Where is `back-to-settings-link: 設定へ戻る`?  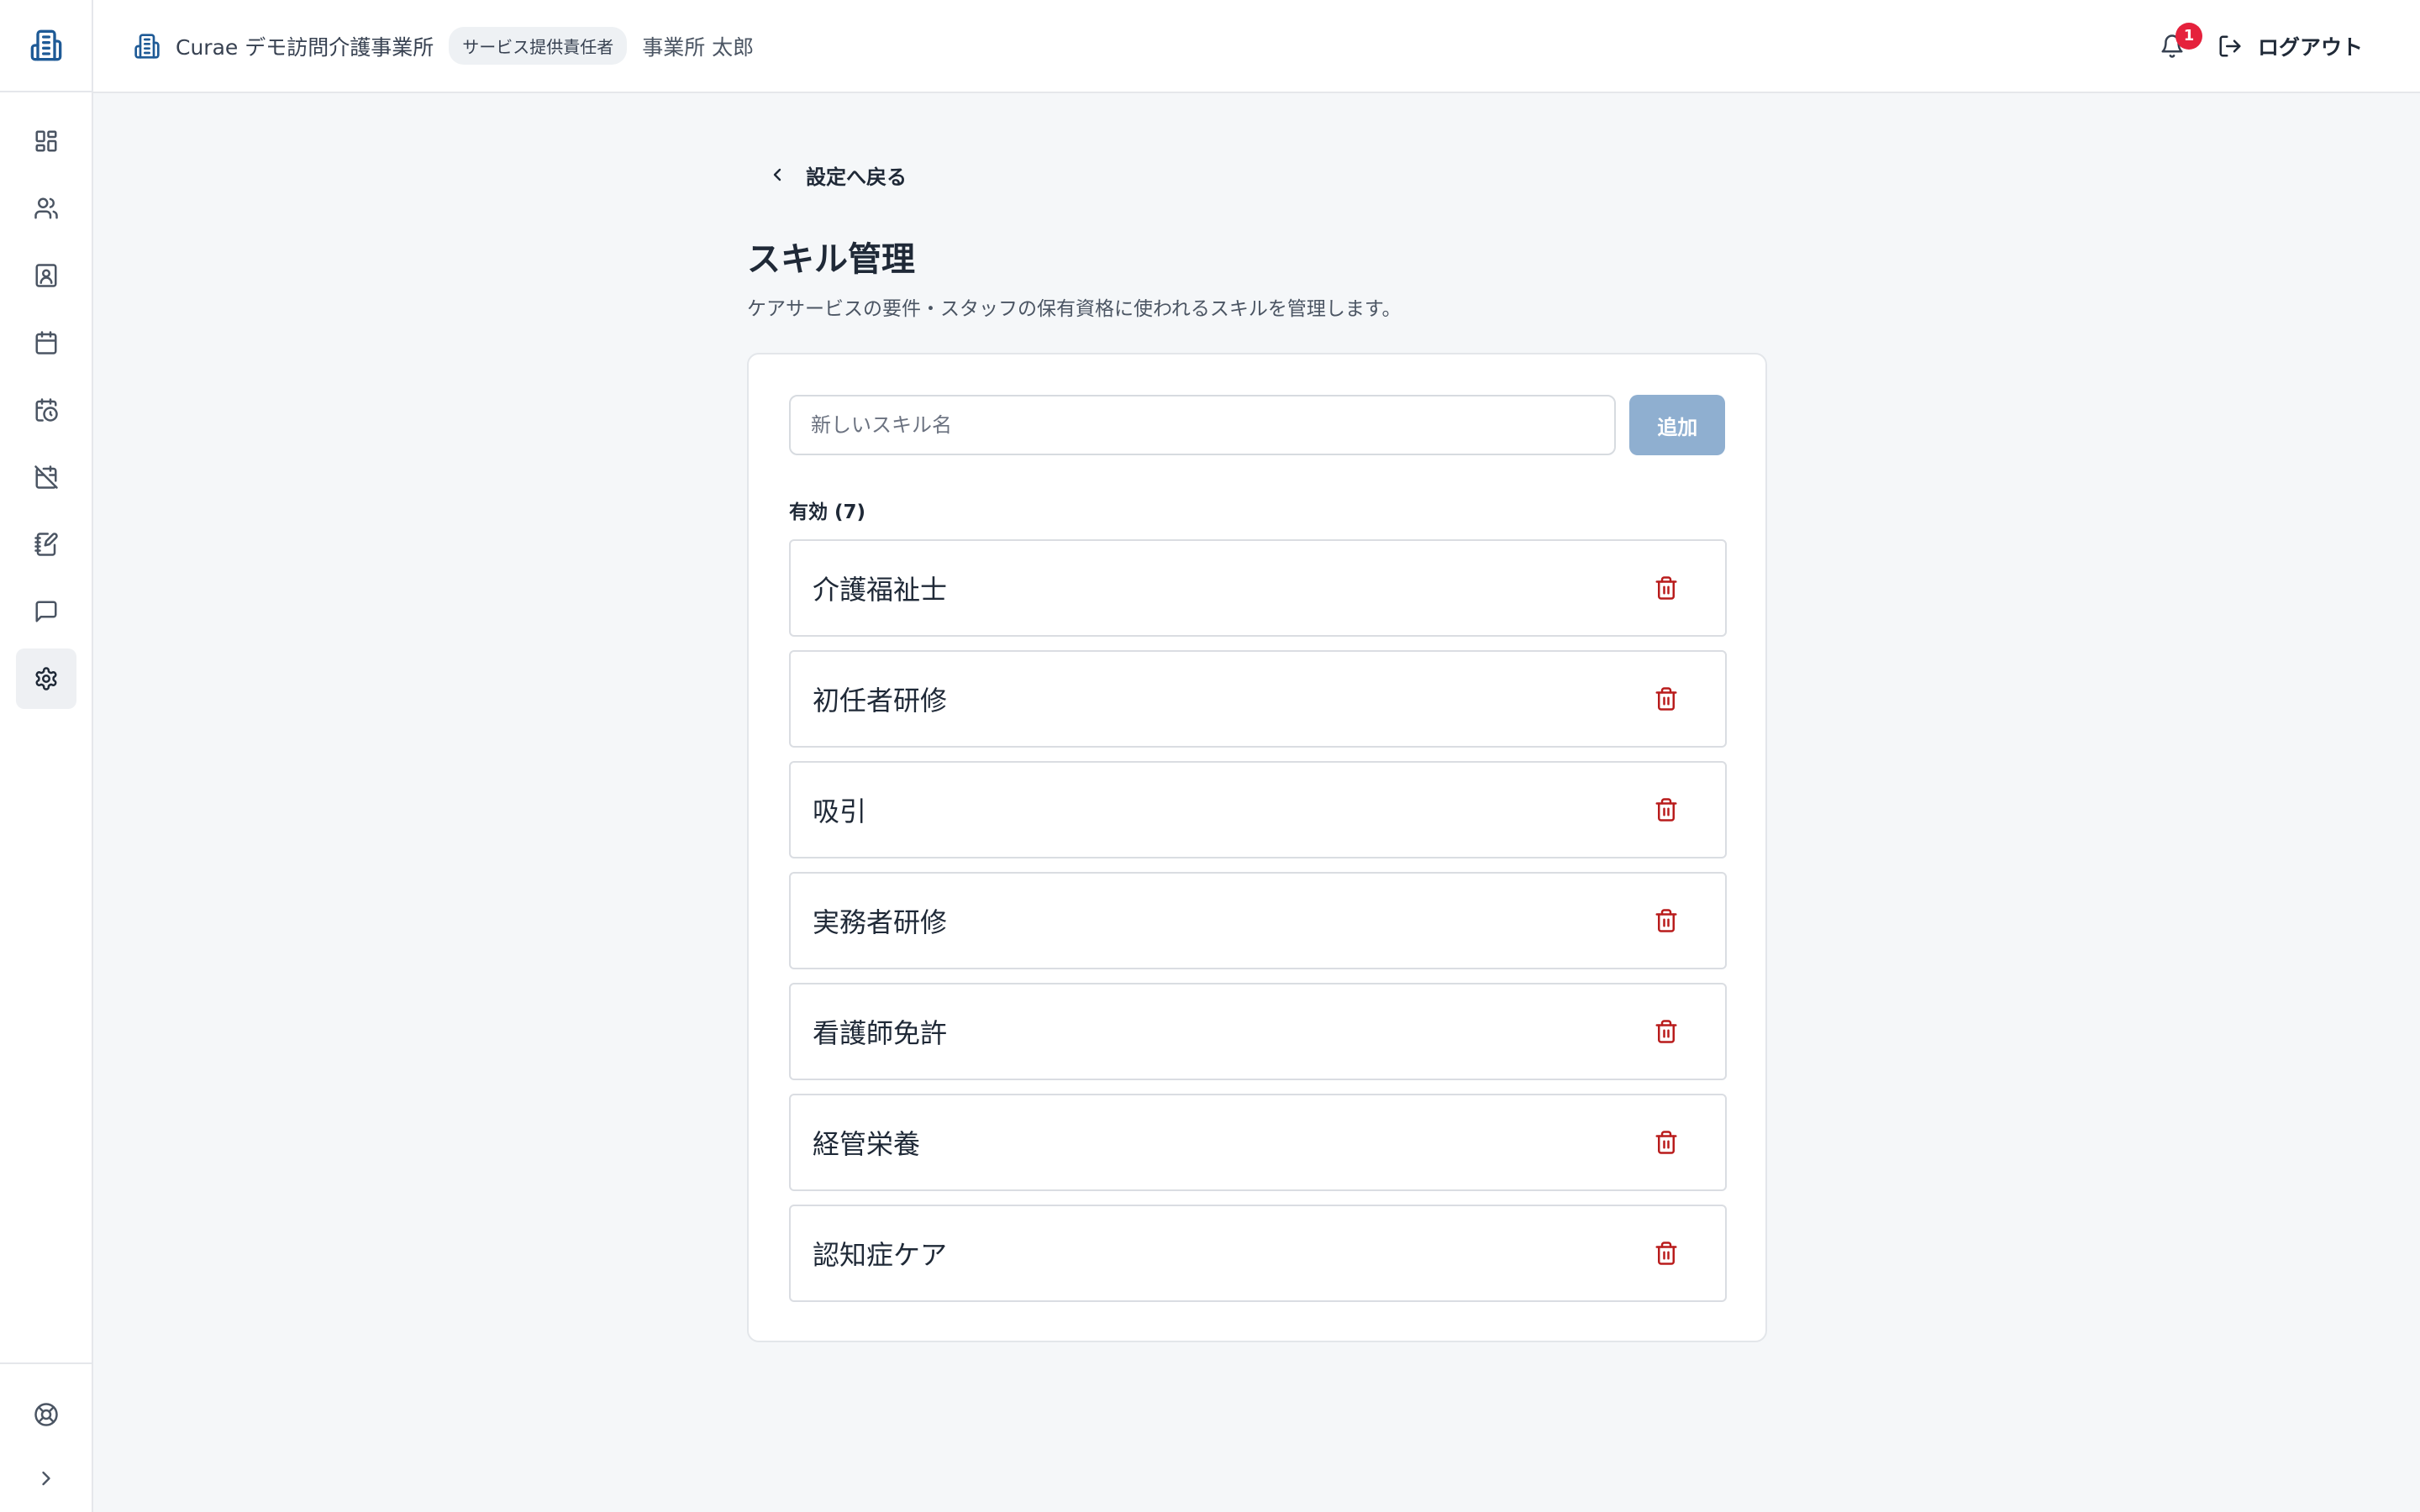
back-to-settings-link: 設定へ戻る is located at coordinates (840, 174).